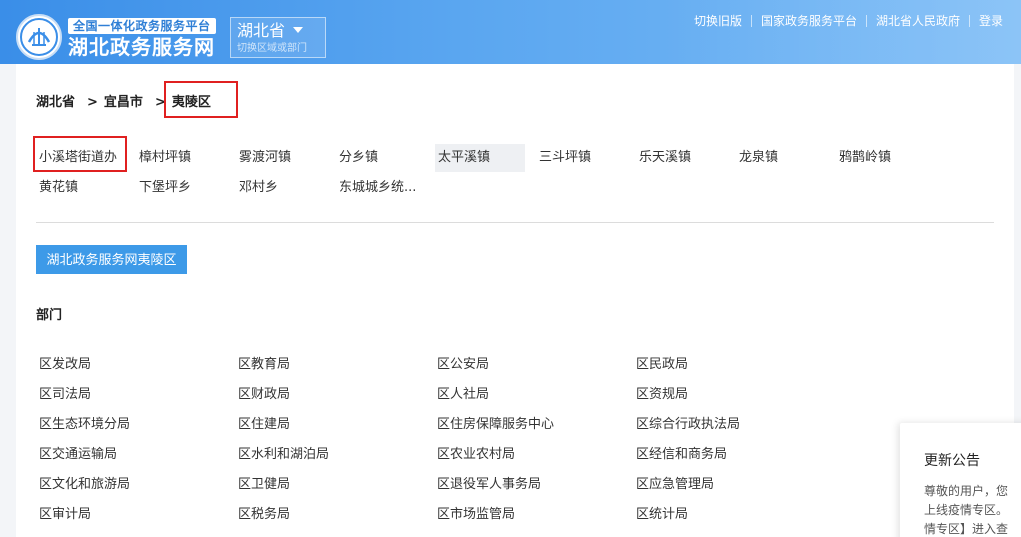 The width and height of the screenshot is (1021, 537). I want to click on department-link: 区应急管理局, so click(673, 485).